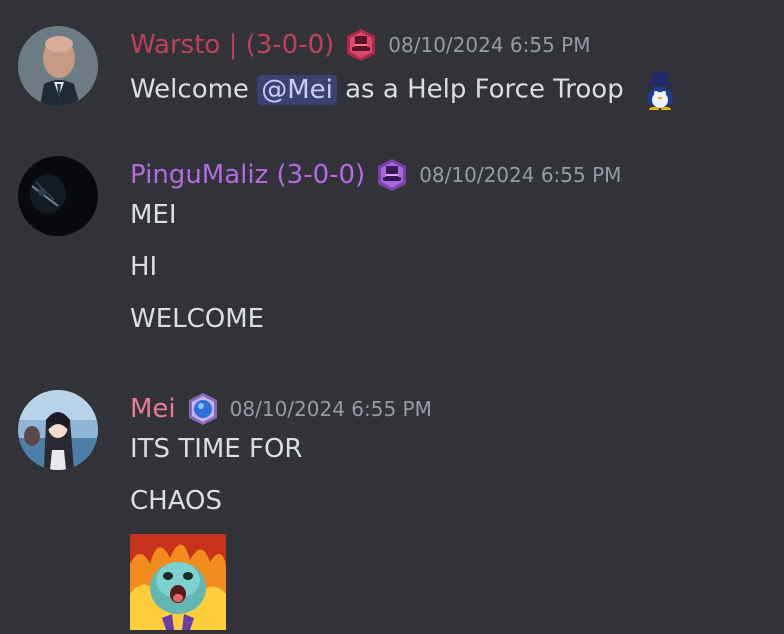 The height and width of the screenshot is (634, 784). Describe the element at coordinates (216, 449) in the screenshot. I see `message-text: ITS TIME FOR` at that location.